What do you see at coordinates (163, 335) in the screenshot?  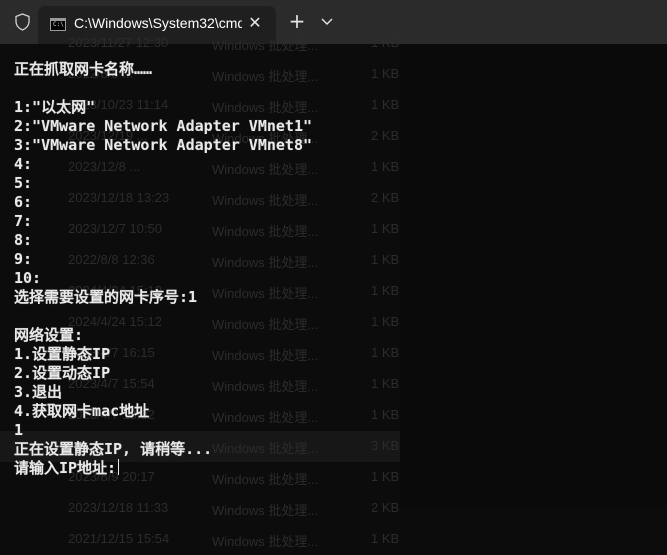 I see `console-line: 网络设置:` at bounding box center [163, 335].